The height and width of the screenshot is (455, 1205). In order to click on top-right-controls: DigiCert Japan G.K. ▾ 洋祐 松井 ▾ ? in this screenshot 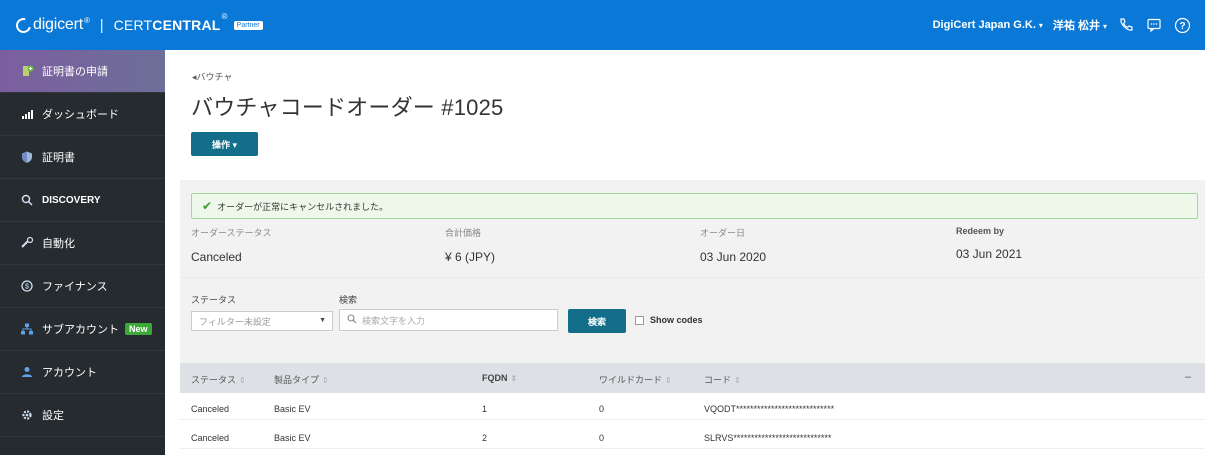, I will do `click(1062, 25)`.